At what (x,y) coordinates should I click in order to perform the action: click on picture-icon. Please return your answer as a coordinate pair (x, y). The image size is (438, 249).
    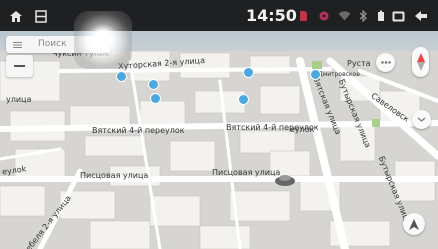
    Looking at the image, I should click on (398, 16).